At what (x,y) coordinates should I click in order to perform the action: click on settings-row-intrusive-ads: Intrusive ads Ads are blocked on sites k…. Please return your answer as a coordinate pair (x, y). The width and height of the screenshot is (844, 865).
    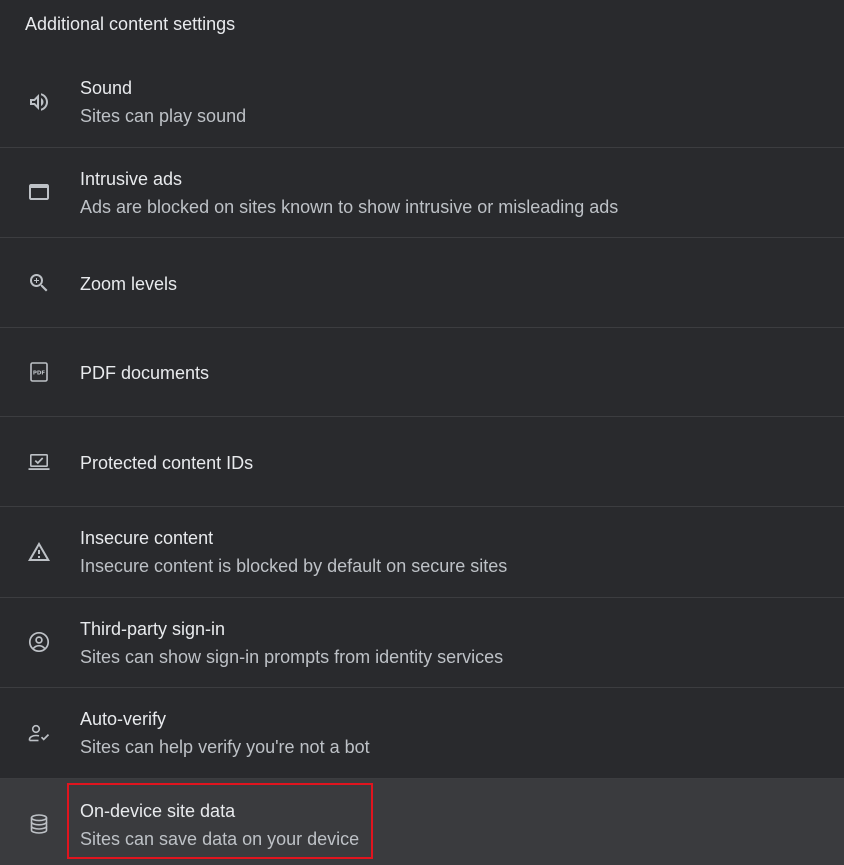
    Looking at the image, I should click on (422, 193).